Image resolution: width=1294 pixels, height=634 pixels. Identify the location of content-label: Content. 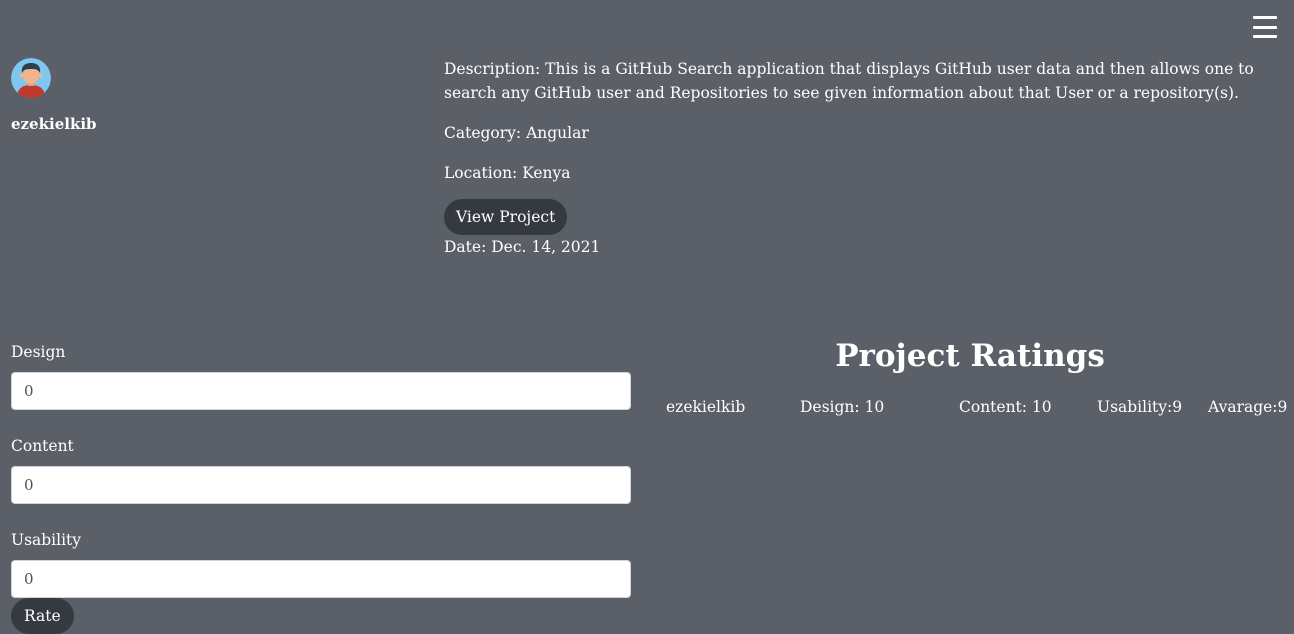
(42, 446).